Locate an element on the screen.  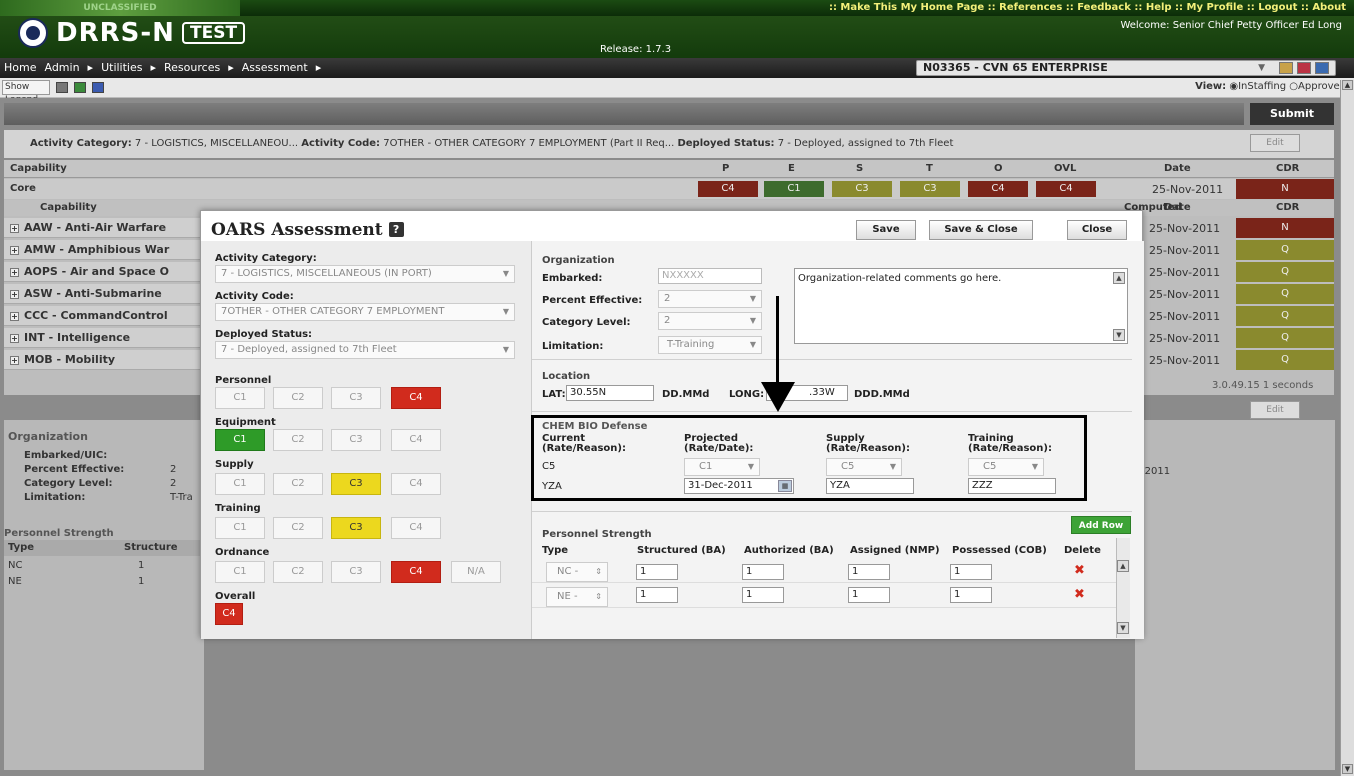
help-icon: ? is located at coordinates (396, 229).